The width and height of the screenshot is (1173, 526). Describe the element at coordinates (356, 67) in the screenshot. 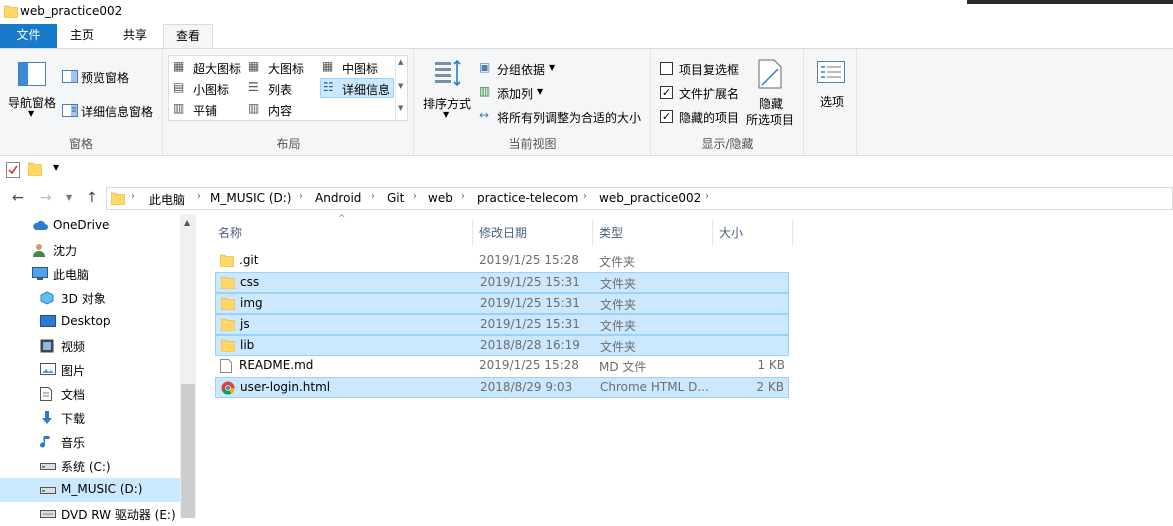

I see `layout-medium: ▦ 中图标` at that location.